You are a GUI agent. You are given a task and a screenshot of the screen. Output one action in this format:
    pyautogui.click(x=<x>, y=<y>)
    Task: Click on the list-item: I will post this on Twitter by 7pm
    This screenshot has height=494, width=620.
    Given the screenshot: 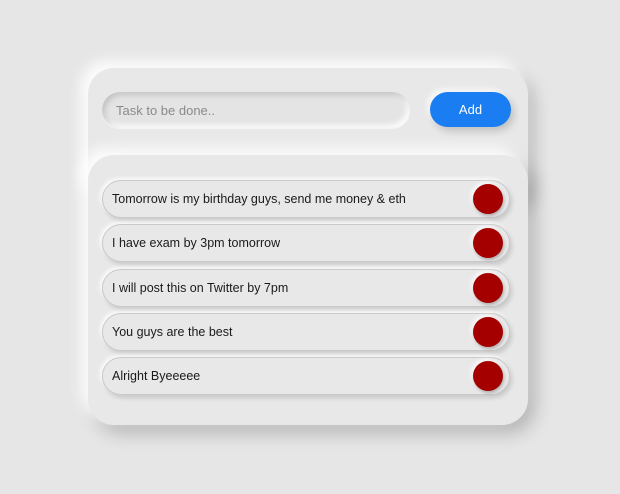 What is the action you would take?
    pyautogui.click(x=306, y=287)
    